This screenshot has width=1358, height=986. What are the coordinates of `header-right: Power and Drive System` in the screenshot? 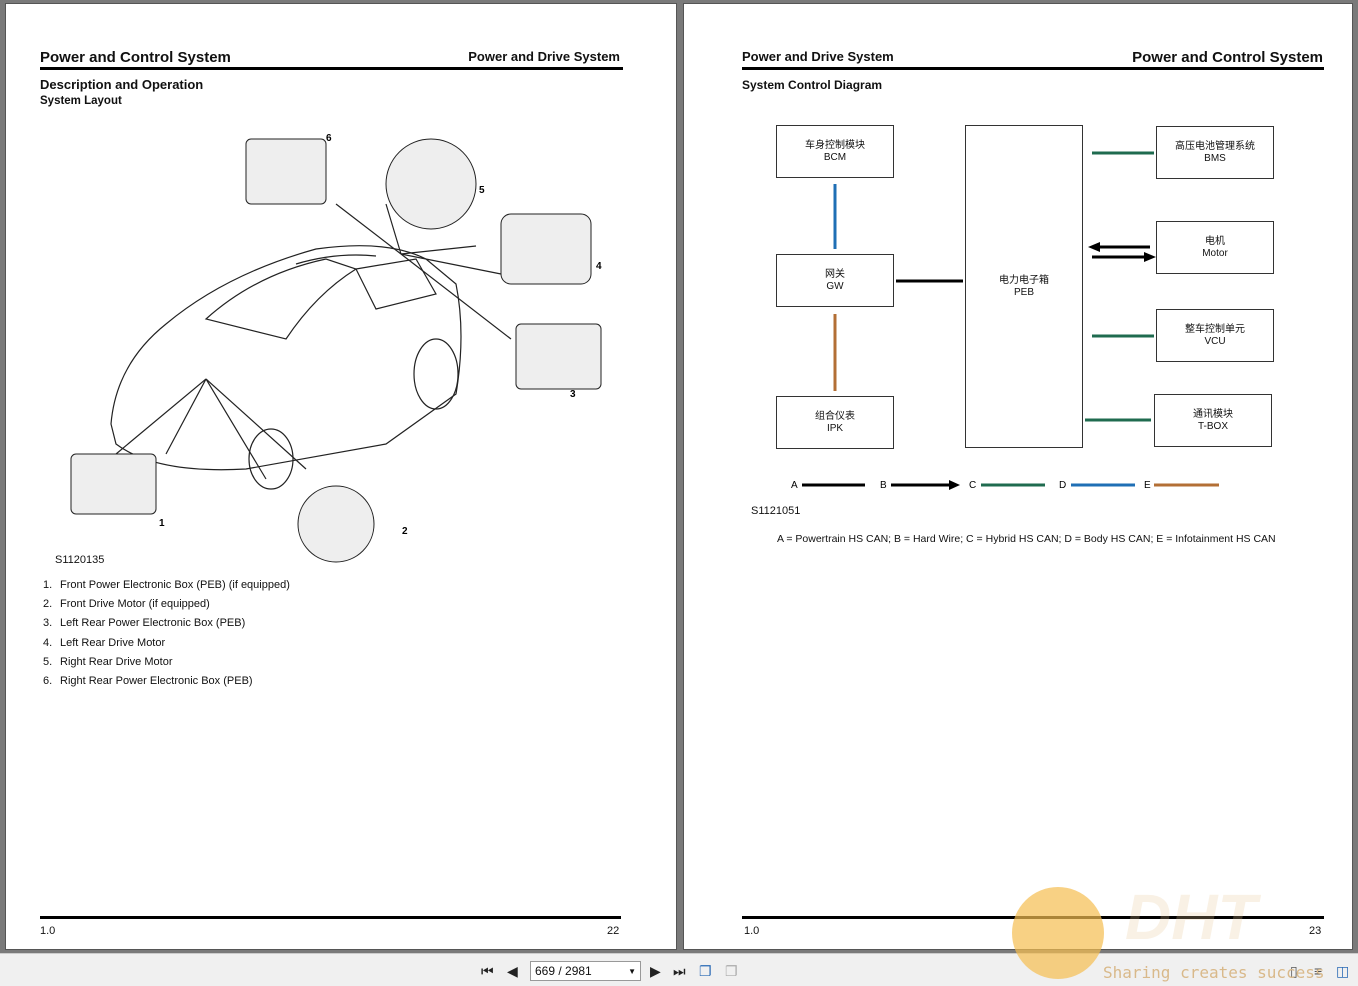 It's located at (544, 56).